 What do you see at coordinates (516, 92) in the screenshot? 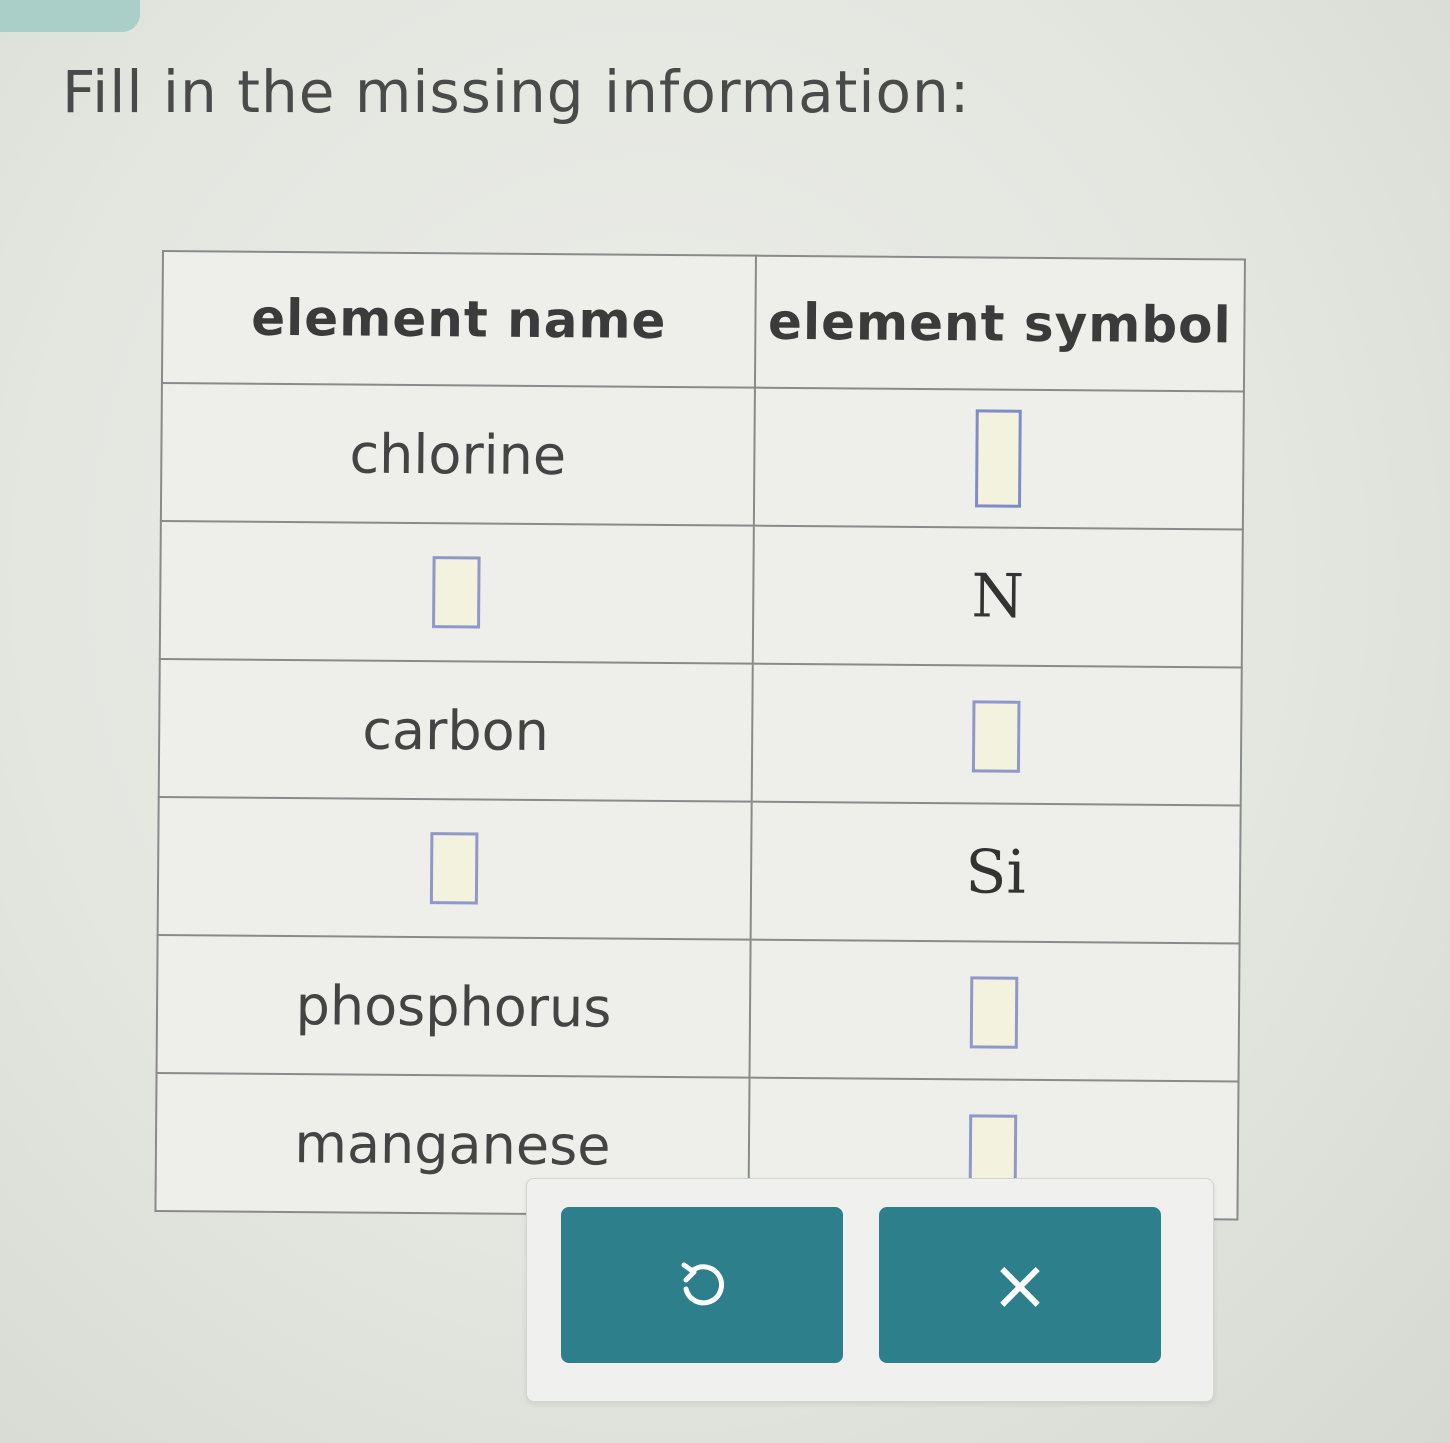
I see `prompt-text: Fill in the missing information:` at bounding box center [516, 92].